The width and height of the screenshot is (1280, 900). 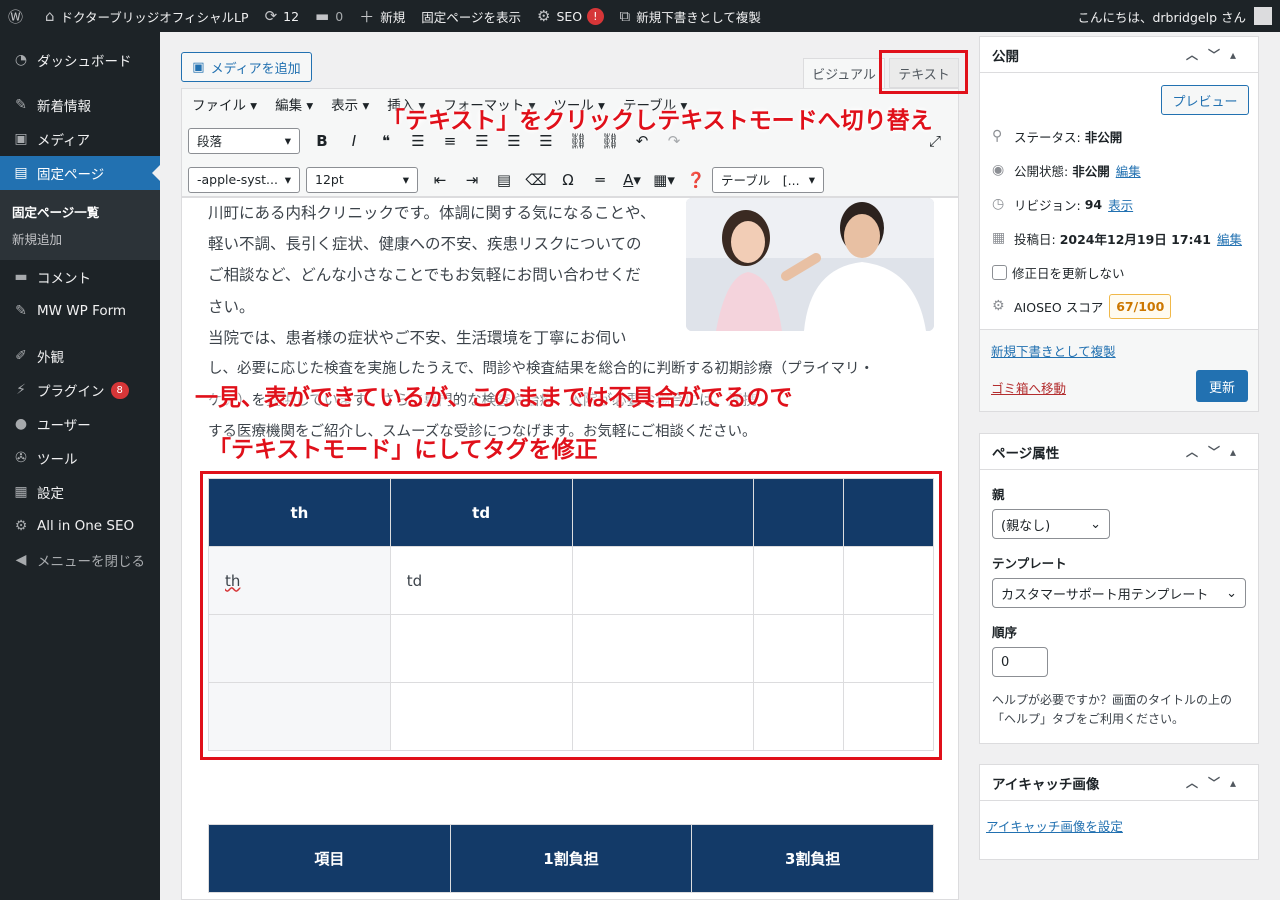 What do you see at coordinates (21, 105) in the screenshot?
I see `pin-icon: ✎` at bounding box center [21, 105].